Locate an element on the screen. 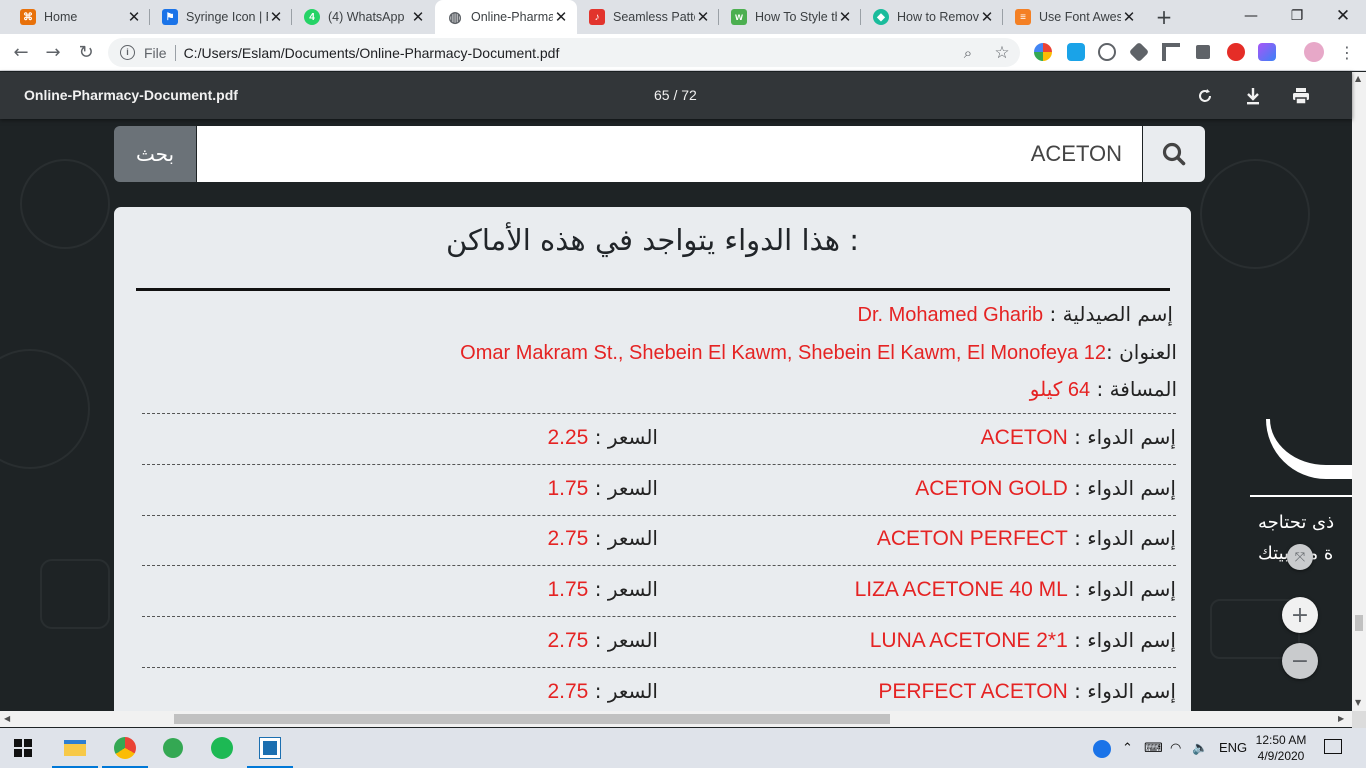 This screenshot has height=768, width=1366. drug-name-cell: إسم الدواء : ACETON GOLD is located at coordinates (1045, 488).